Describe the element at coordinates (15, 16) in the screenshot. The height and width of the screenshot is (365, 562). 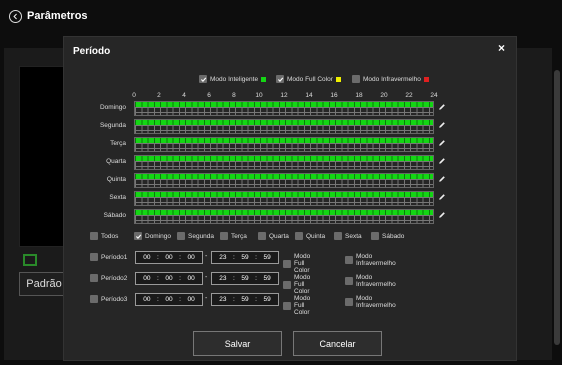
I see `back-arrow-icon` at that location.